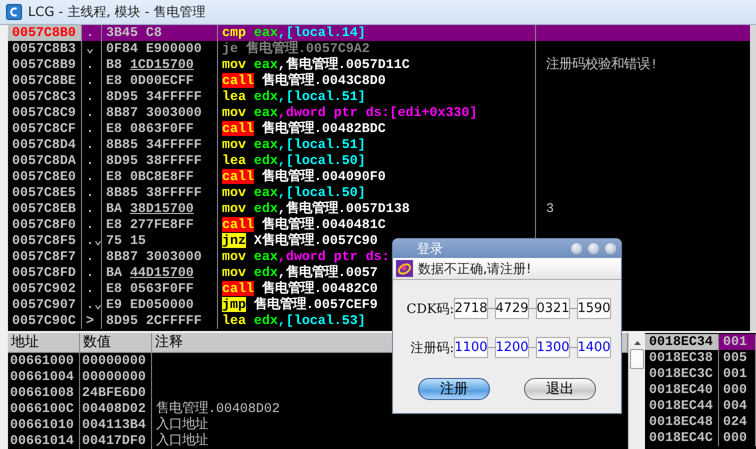 Image resolution: width=756 pixels, height=449 pixels. Describe the element at coordinates (44, 441) in the screenshot. I see `address-cell: 00661014` at that location.